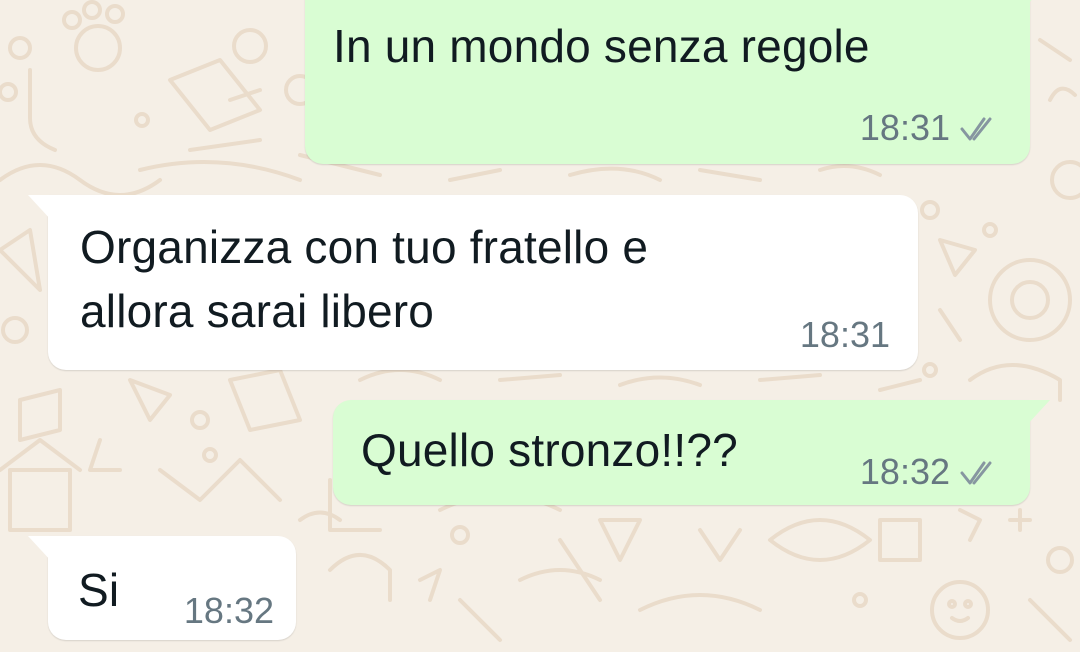  I want to click on outgoing-message: Quello stronzo!!?? 18:32, so click(691, 452).